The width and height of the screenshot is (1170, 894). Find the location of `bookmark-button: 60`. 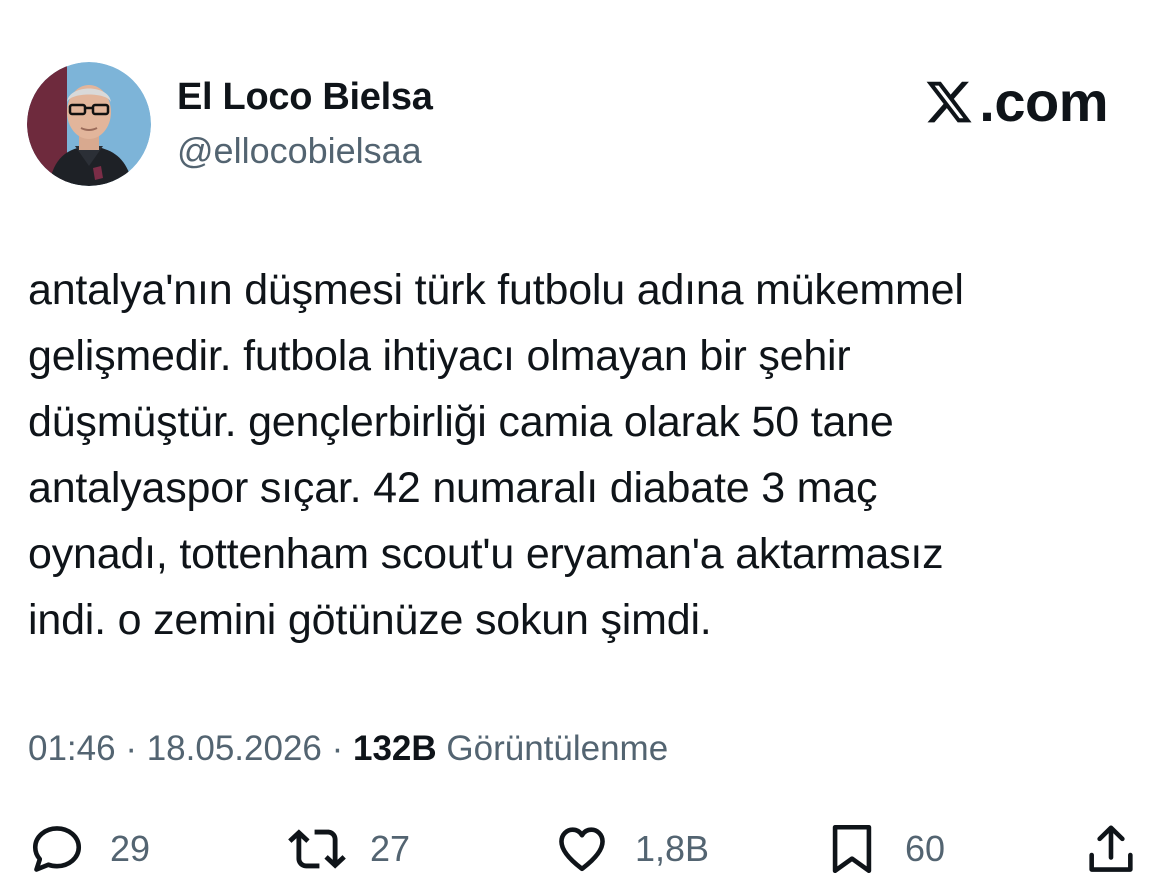

bookmark-button: 60 is located at coordinates (884, 849).